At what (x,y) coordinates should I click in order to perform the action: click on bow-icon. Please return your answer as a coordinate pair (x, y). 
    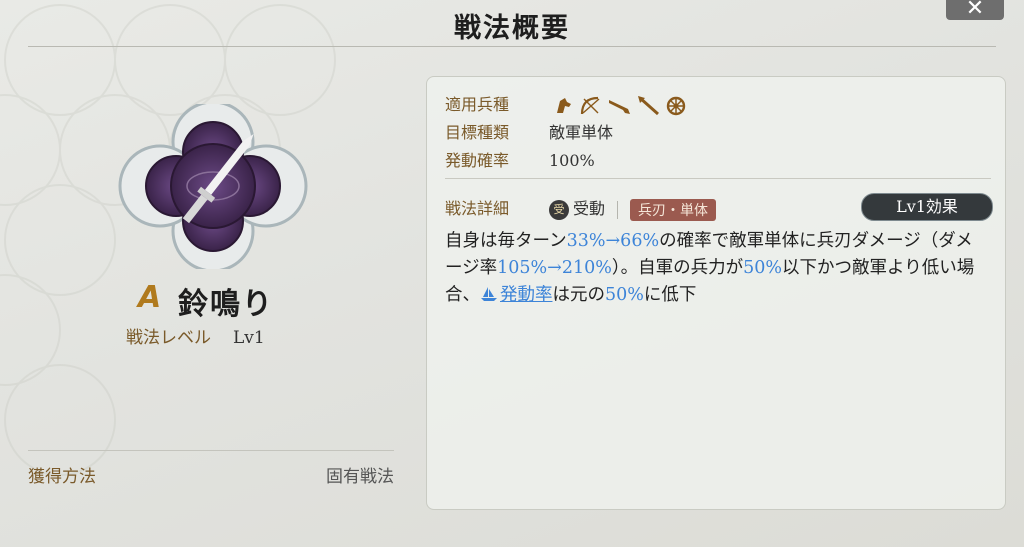
    Looking at the image, I should click on (590, 105).